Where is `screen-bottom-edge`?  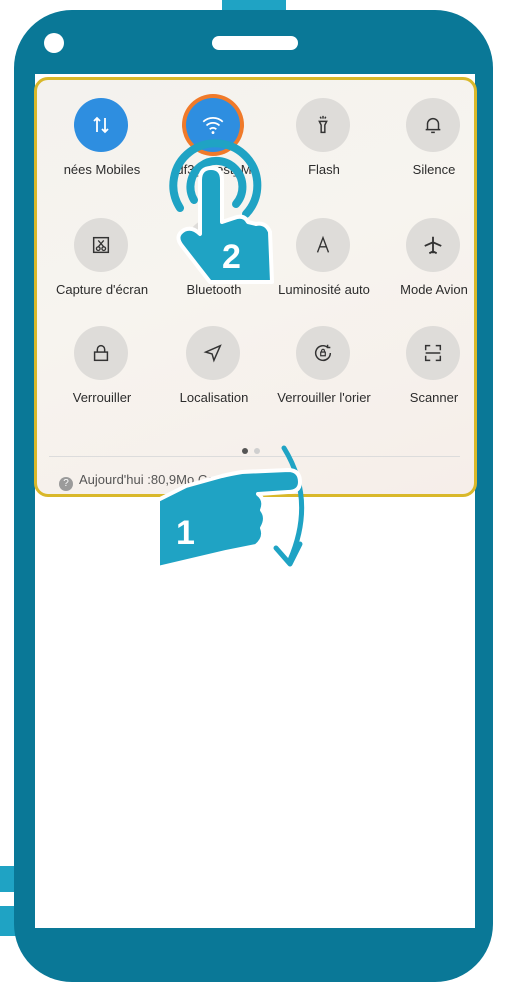
screen-bottom-edge is located at coordinates (255, 929).